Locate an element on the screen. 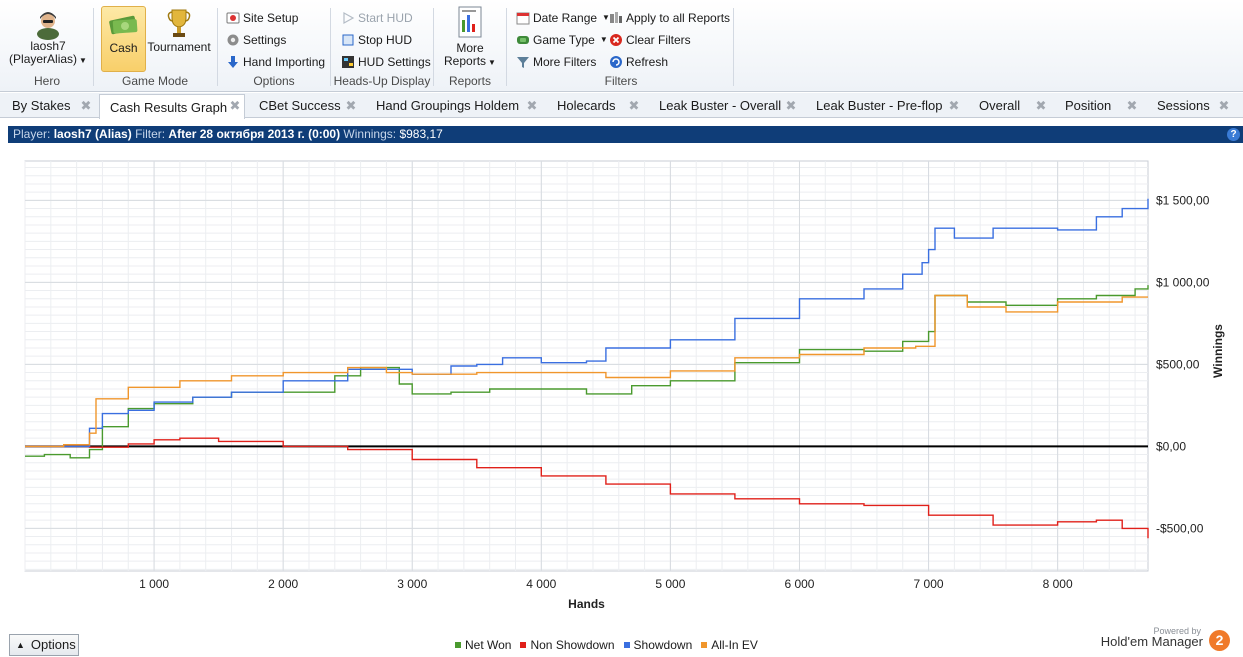  x-tick-label: 3 000 is located at coordinates (412, 584).